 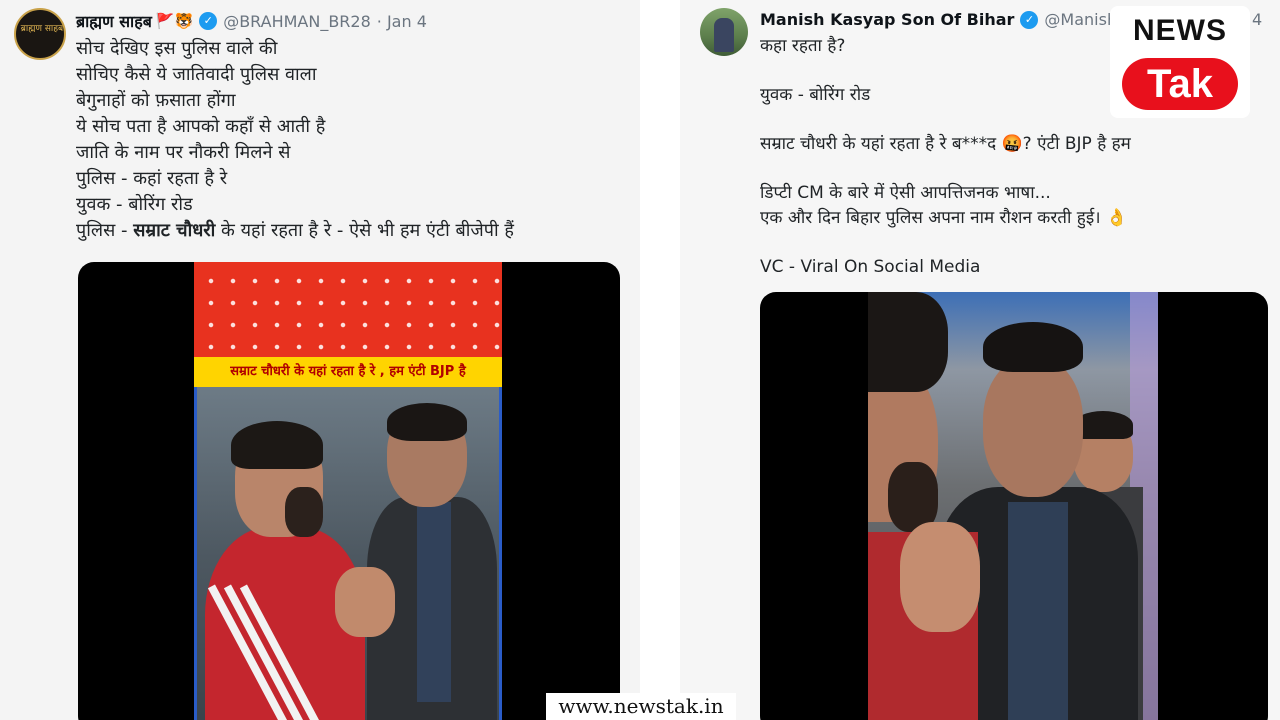 What do you see at coordinates (870, 266) in the screenshot?
I see `tweet-line: VC - Viral On Social Media` at bounding box center [870, 266].